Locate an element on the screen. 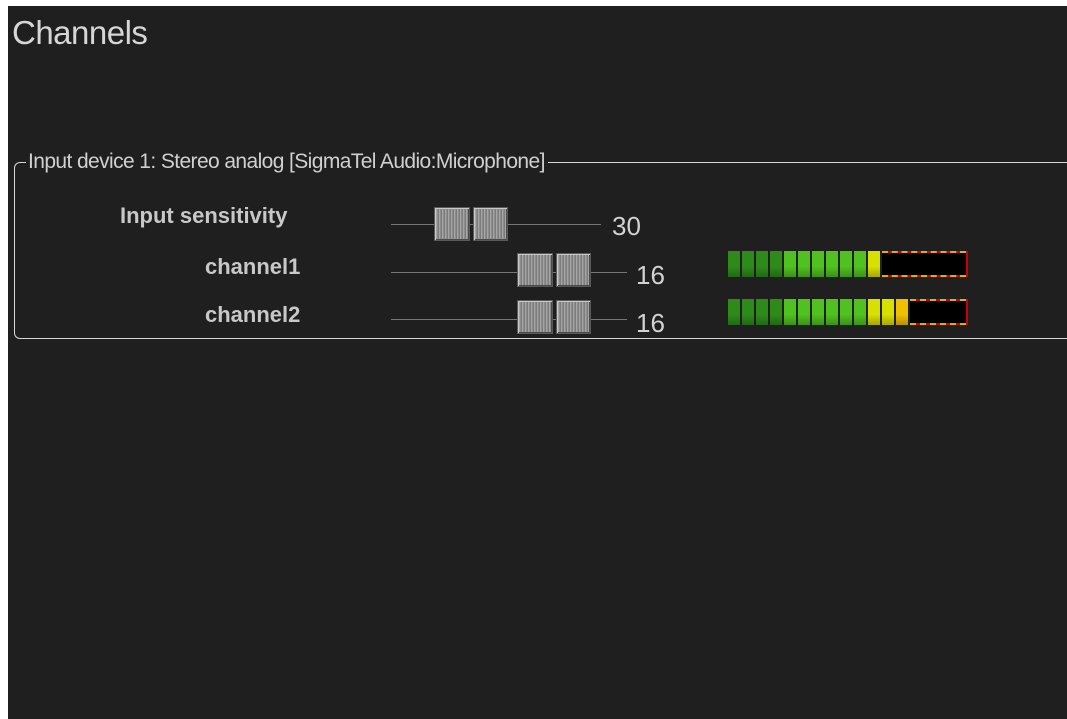  channel2-track is located at coordinates (509, 319).